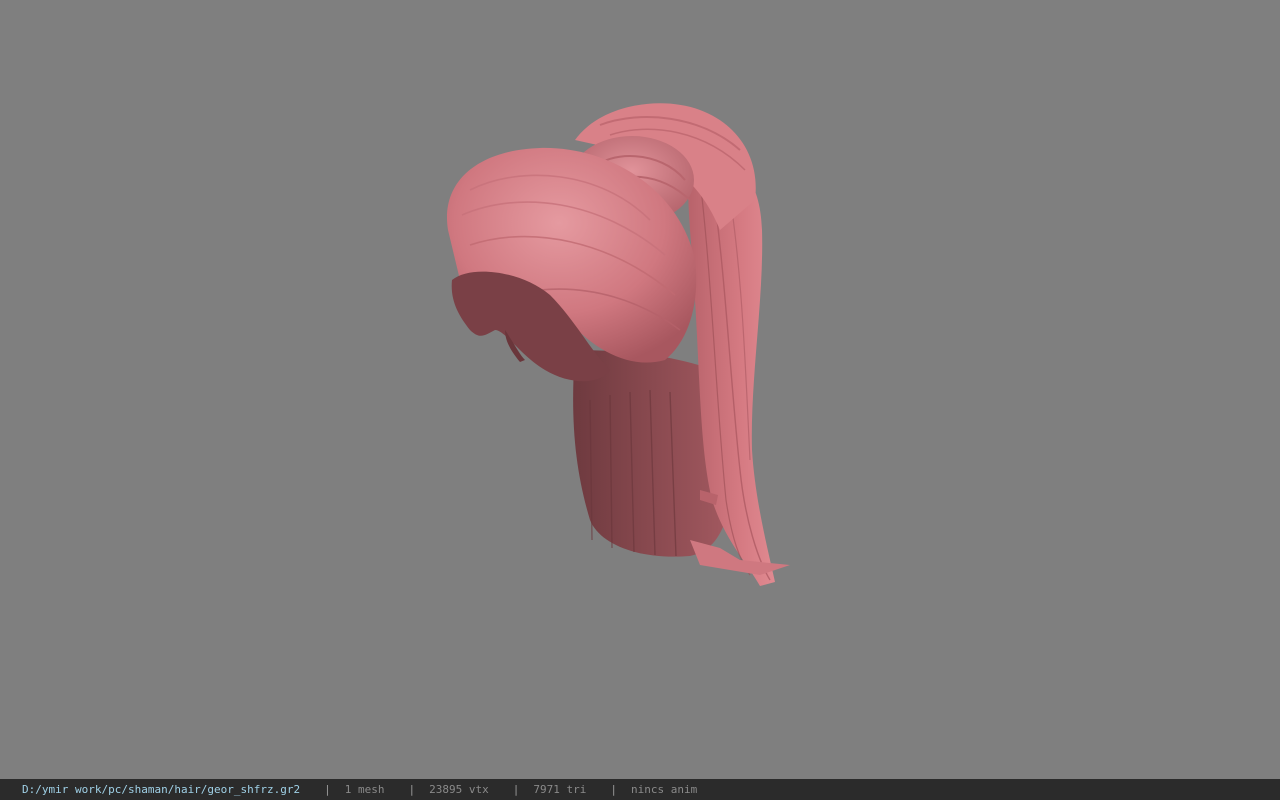 The height and width of the screenshot is (800, 1280). What do you see at coordinates (560, 789) in the screenshot?
I see `triangle-count-label: 7971 tri` at bounding box center [560, 789].